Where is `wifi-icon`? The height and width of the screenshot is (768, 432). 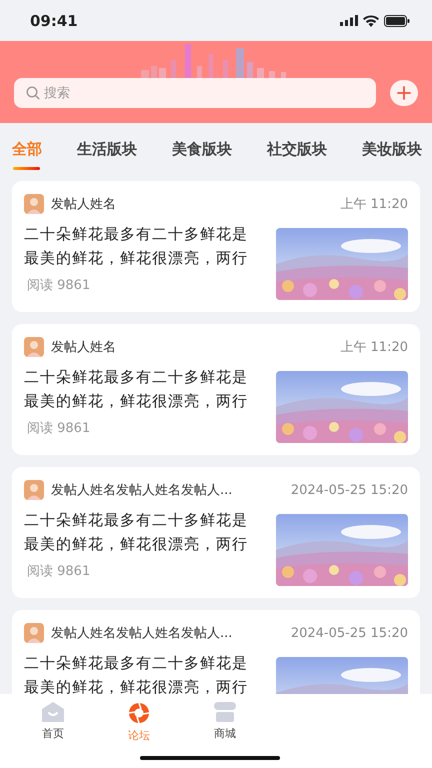
wifi-icon is located at coordinates (371, 20).